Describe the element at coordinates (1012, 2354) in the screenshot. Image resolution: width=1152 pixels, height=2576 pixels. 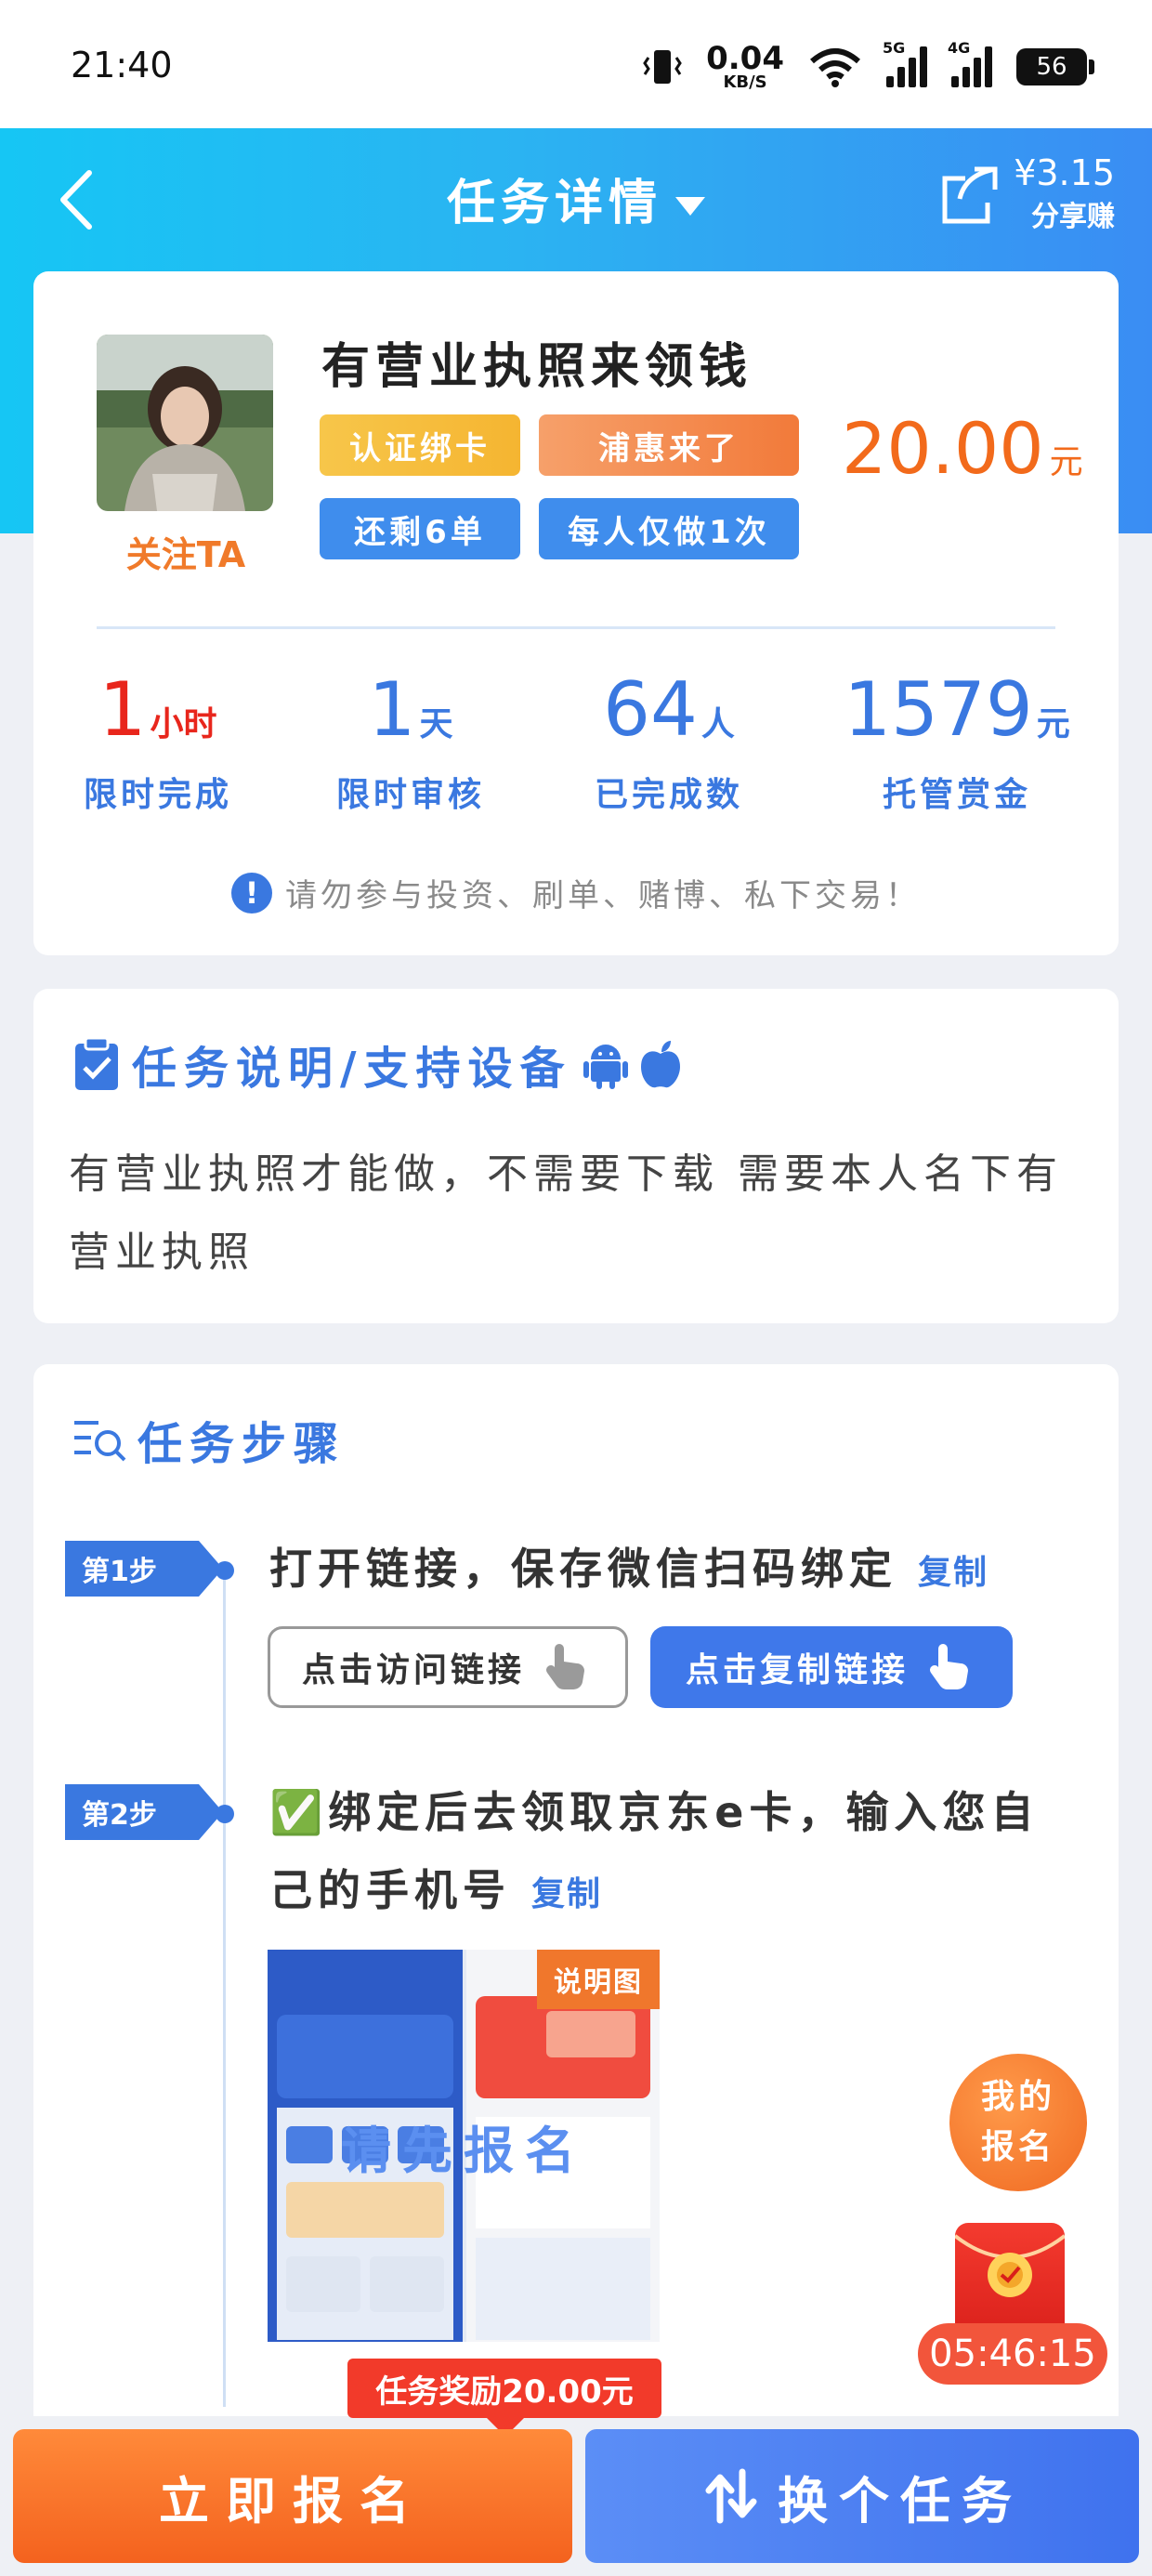
I see `countdown-timer: 05:46:15` at that location.